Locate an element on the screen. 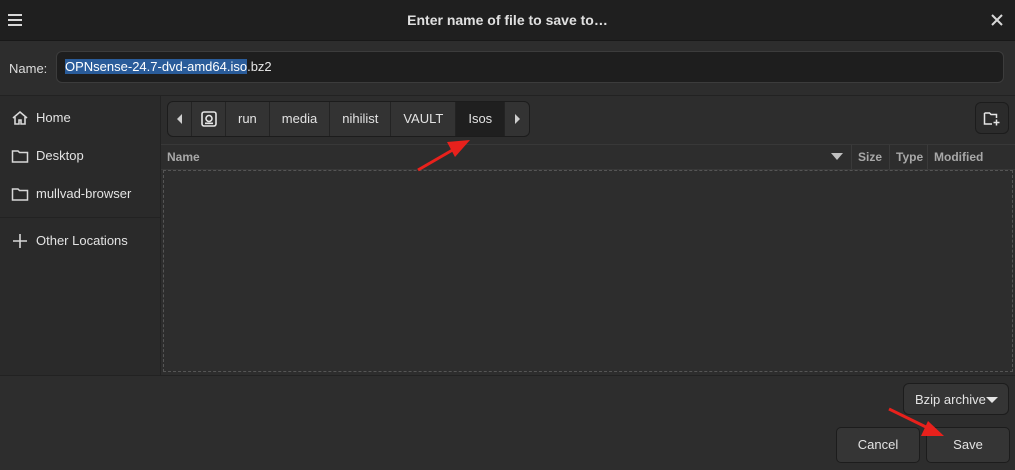 This screenshot has width=1015, height=470. file-type-filter-dropdown: Bzip archive is located at coordinates (956, 399).